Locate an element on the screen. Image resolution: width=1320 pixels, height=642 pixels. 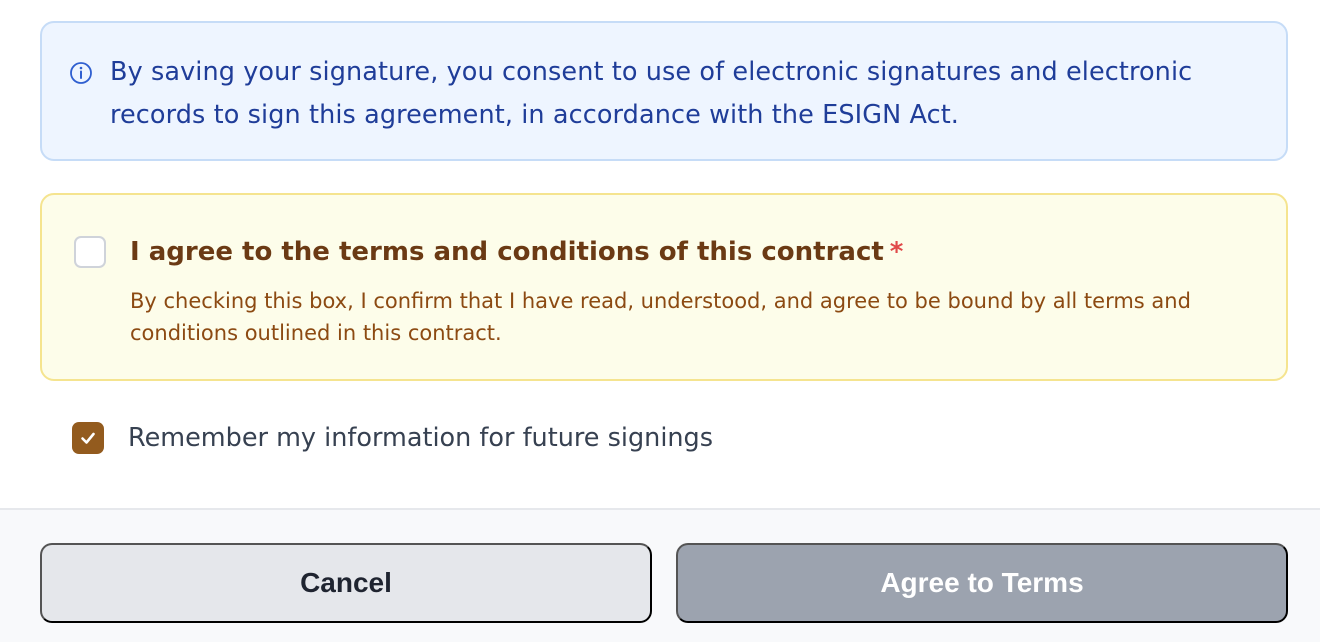
required-marker: * is located at coordinates (896, 252).